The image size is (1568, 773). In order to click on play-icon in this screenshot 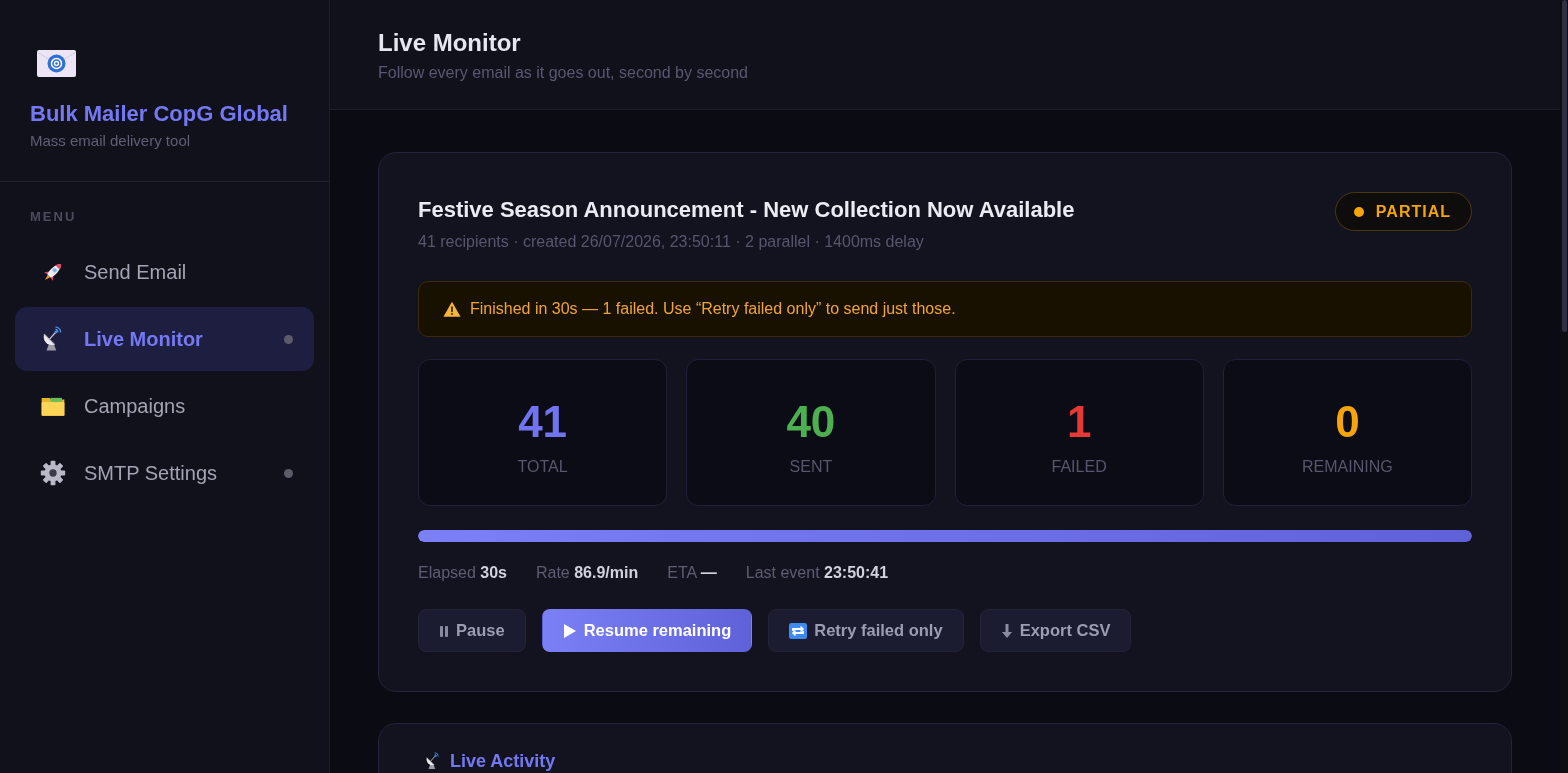, I will do `click(569, 630)`.